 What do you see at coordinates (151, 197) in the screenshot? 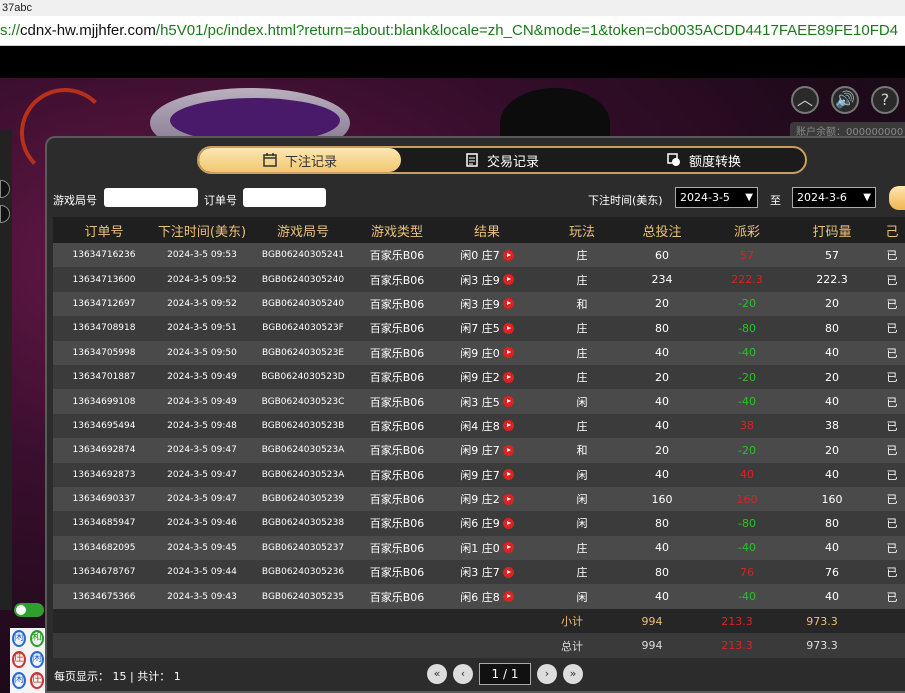
I see `round-input` at bounding box center [151, 197].